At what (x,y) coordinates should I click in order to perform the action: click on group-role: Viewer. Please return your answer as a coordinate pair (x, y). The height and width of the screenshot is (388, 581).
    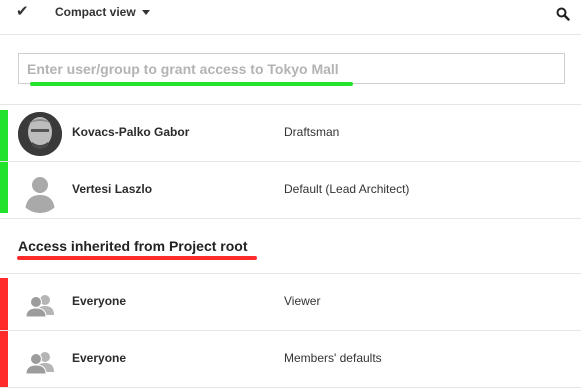
    Looking at the image, I should click on (302, 301).